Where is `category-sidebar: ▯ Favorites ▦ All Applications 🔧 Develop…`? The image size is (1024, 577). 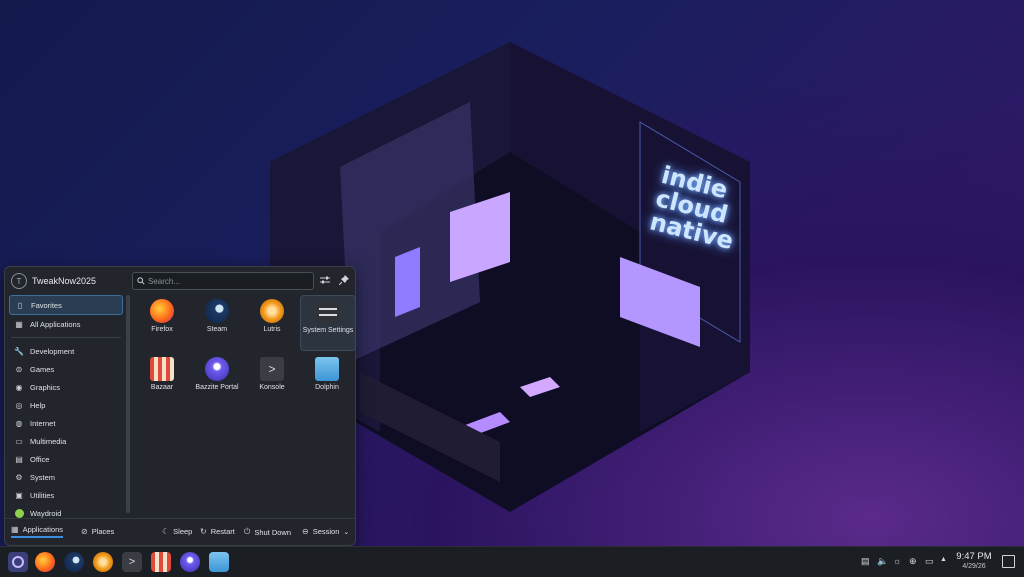 category-sidebar: ▯ Favorites ▦ All Applications 🔧 Develop… is located at coordinates (66, 408).